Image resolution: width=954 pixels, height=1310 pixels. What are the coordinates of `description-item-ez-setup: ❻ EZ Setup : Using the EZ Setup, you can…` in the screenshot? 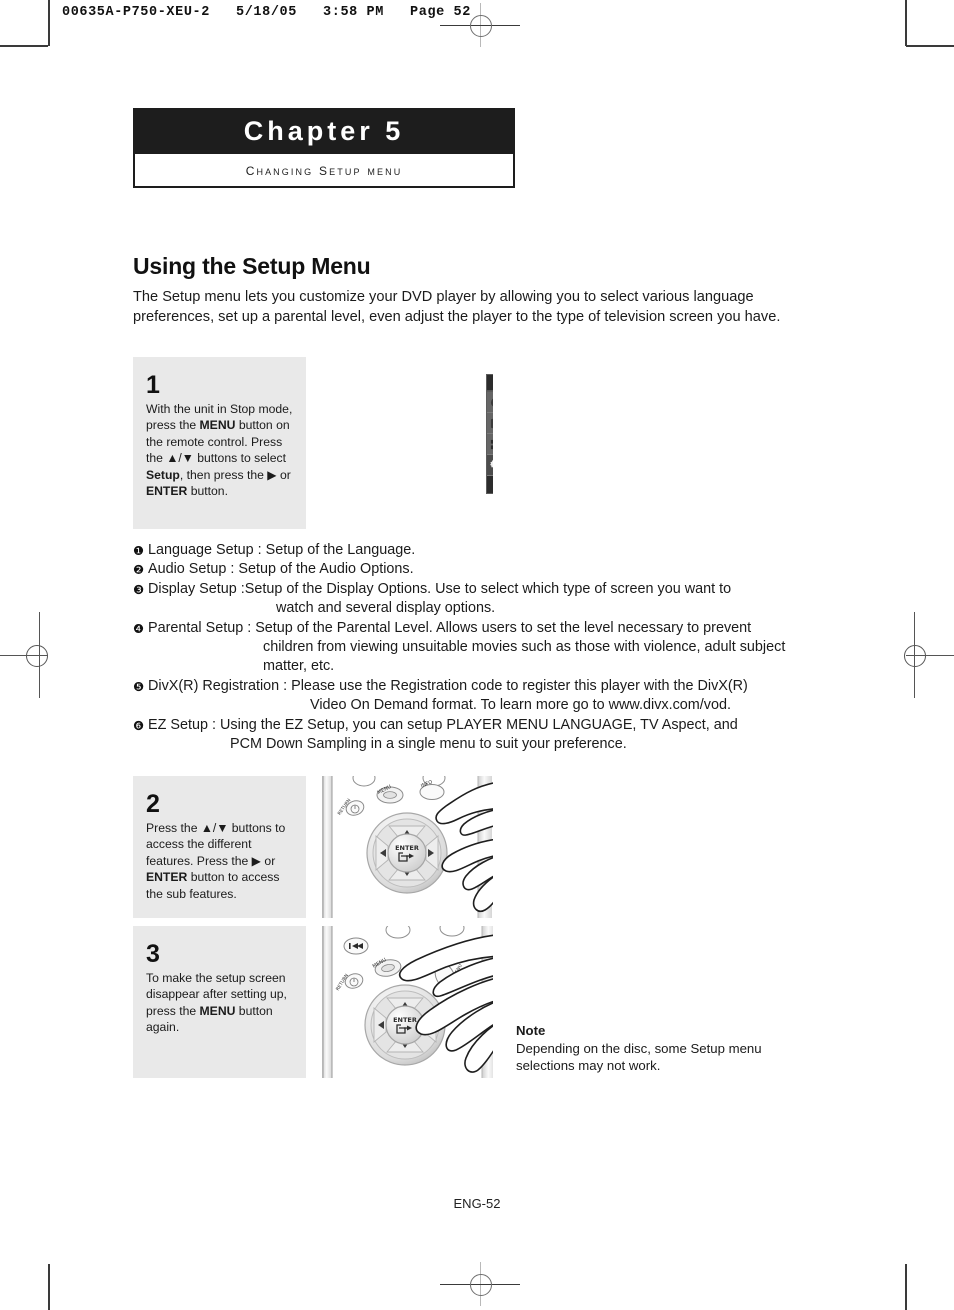 It's located at (483, 735).